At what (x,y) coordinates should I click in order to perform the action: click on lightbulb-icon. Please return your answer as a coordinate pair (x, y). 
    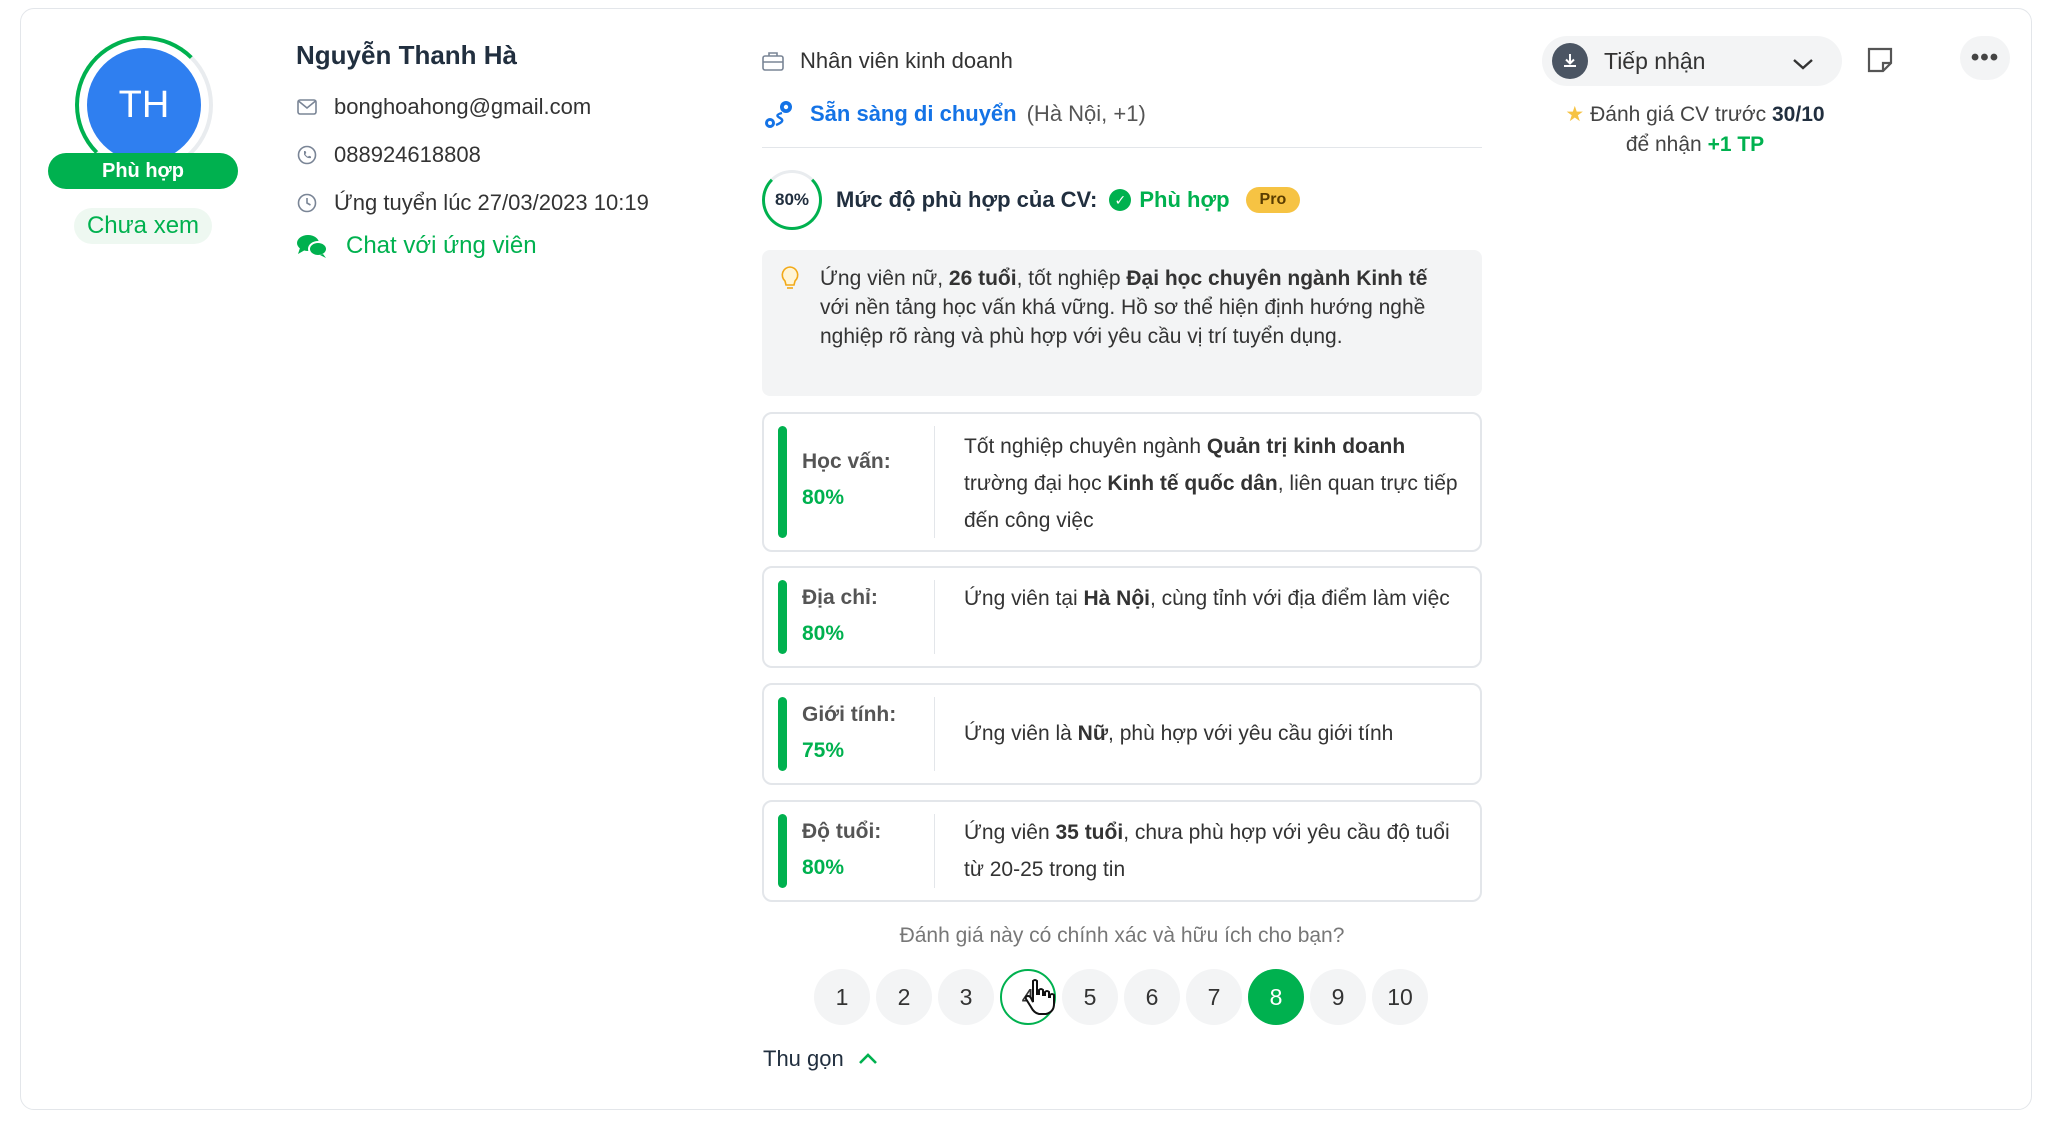
    Looking at the image, I should click on (790, 282).